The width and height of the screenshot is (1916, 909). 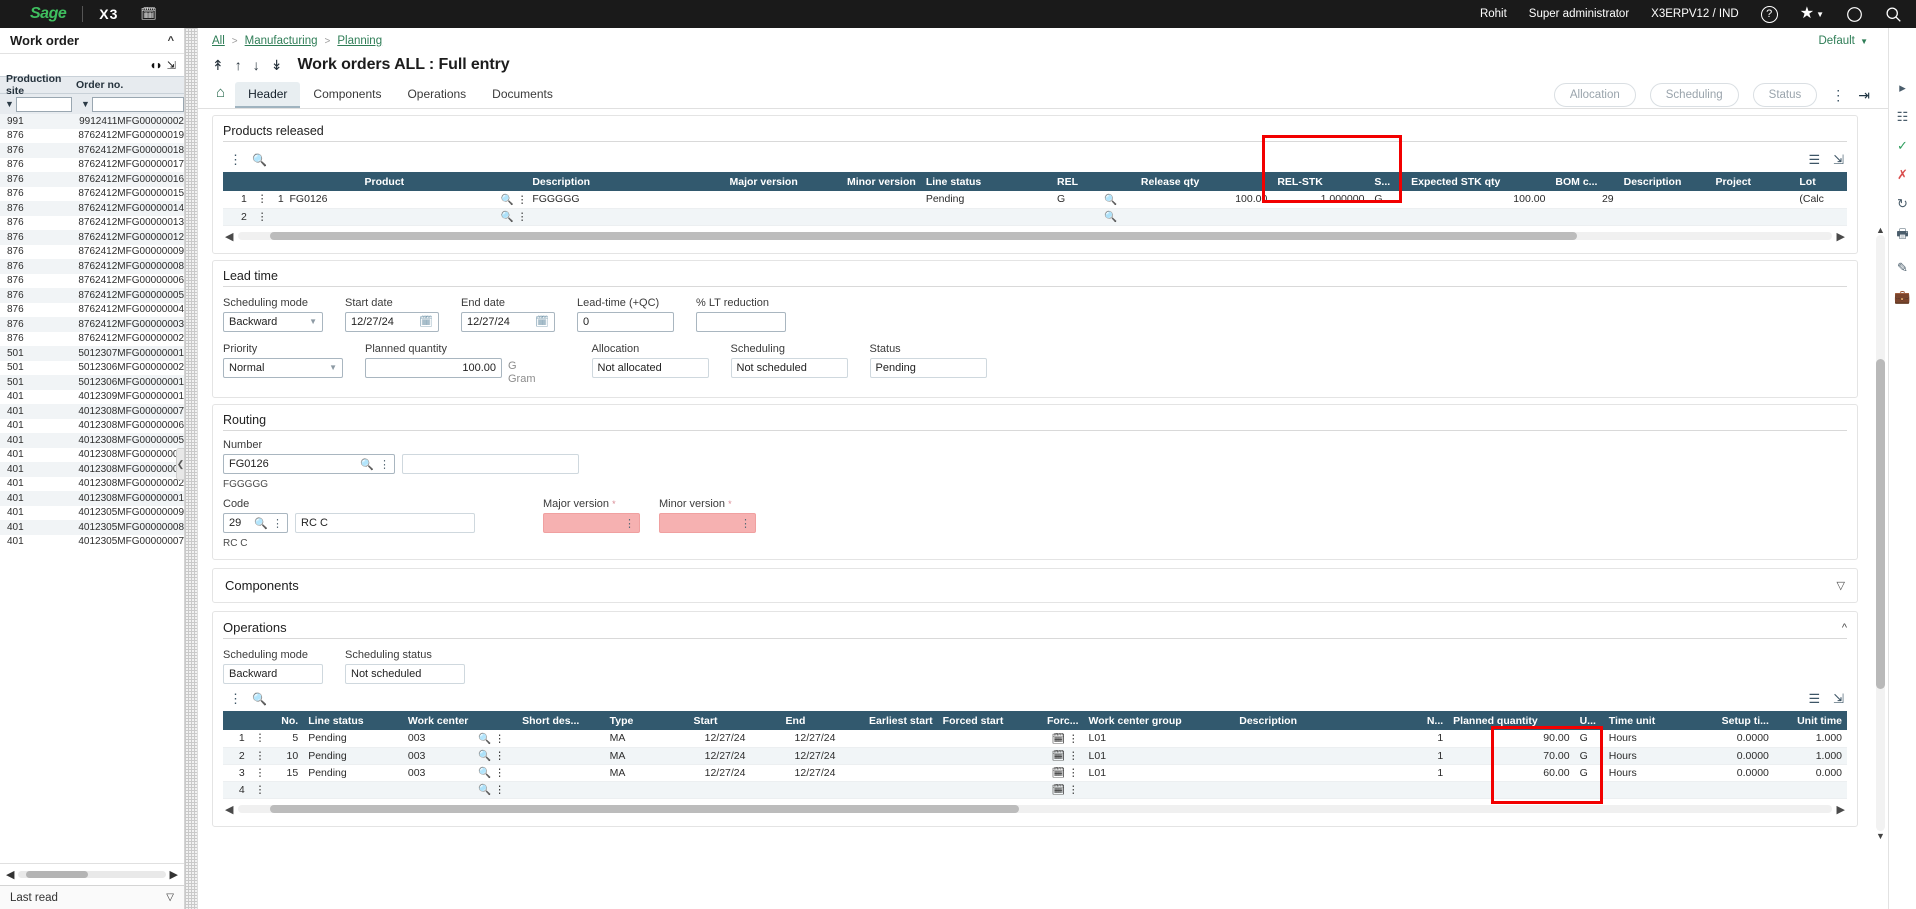 I want to click on endpoint-label: X3ERPV12 / IND, so click(x=1695, y=14).